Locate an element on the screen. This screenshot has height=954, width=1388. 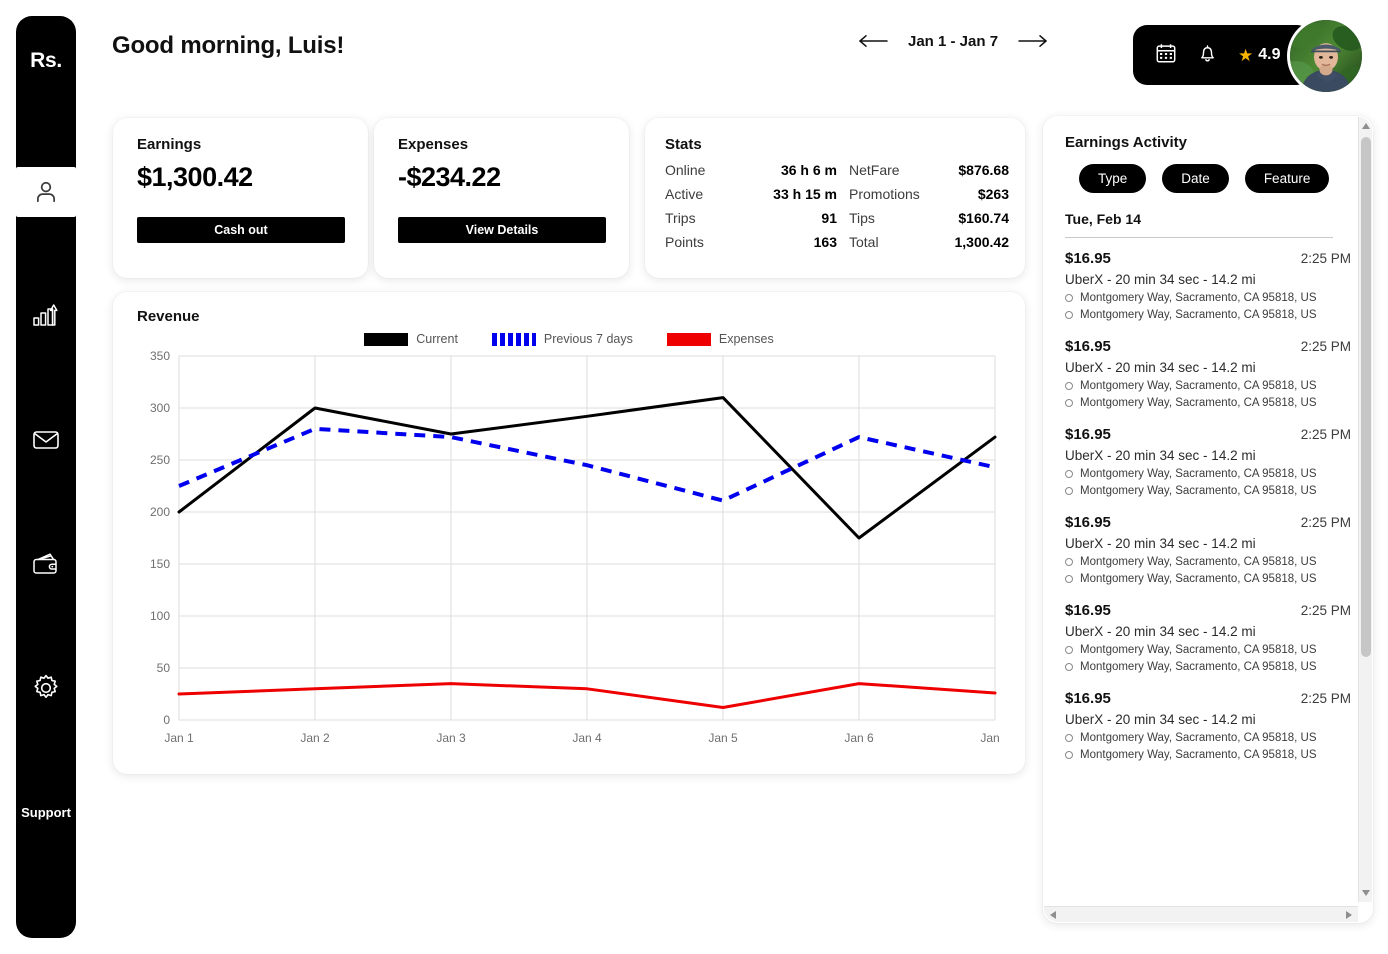
sidebar-item-analytics is located at coordinates (46, 316).